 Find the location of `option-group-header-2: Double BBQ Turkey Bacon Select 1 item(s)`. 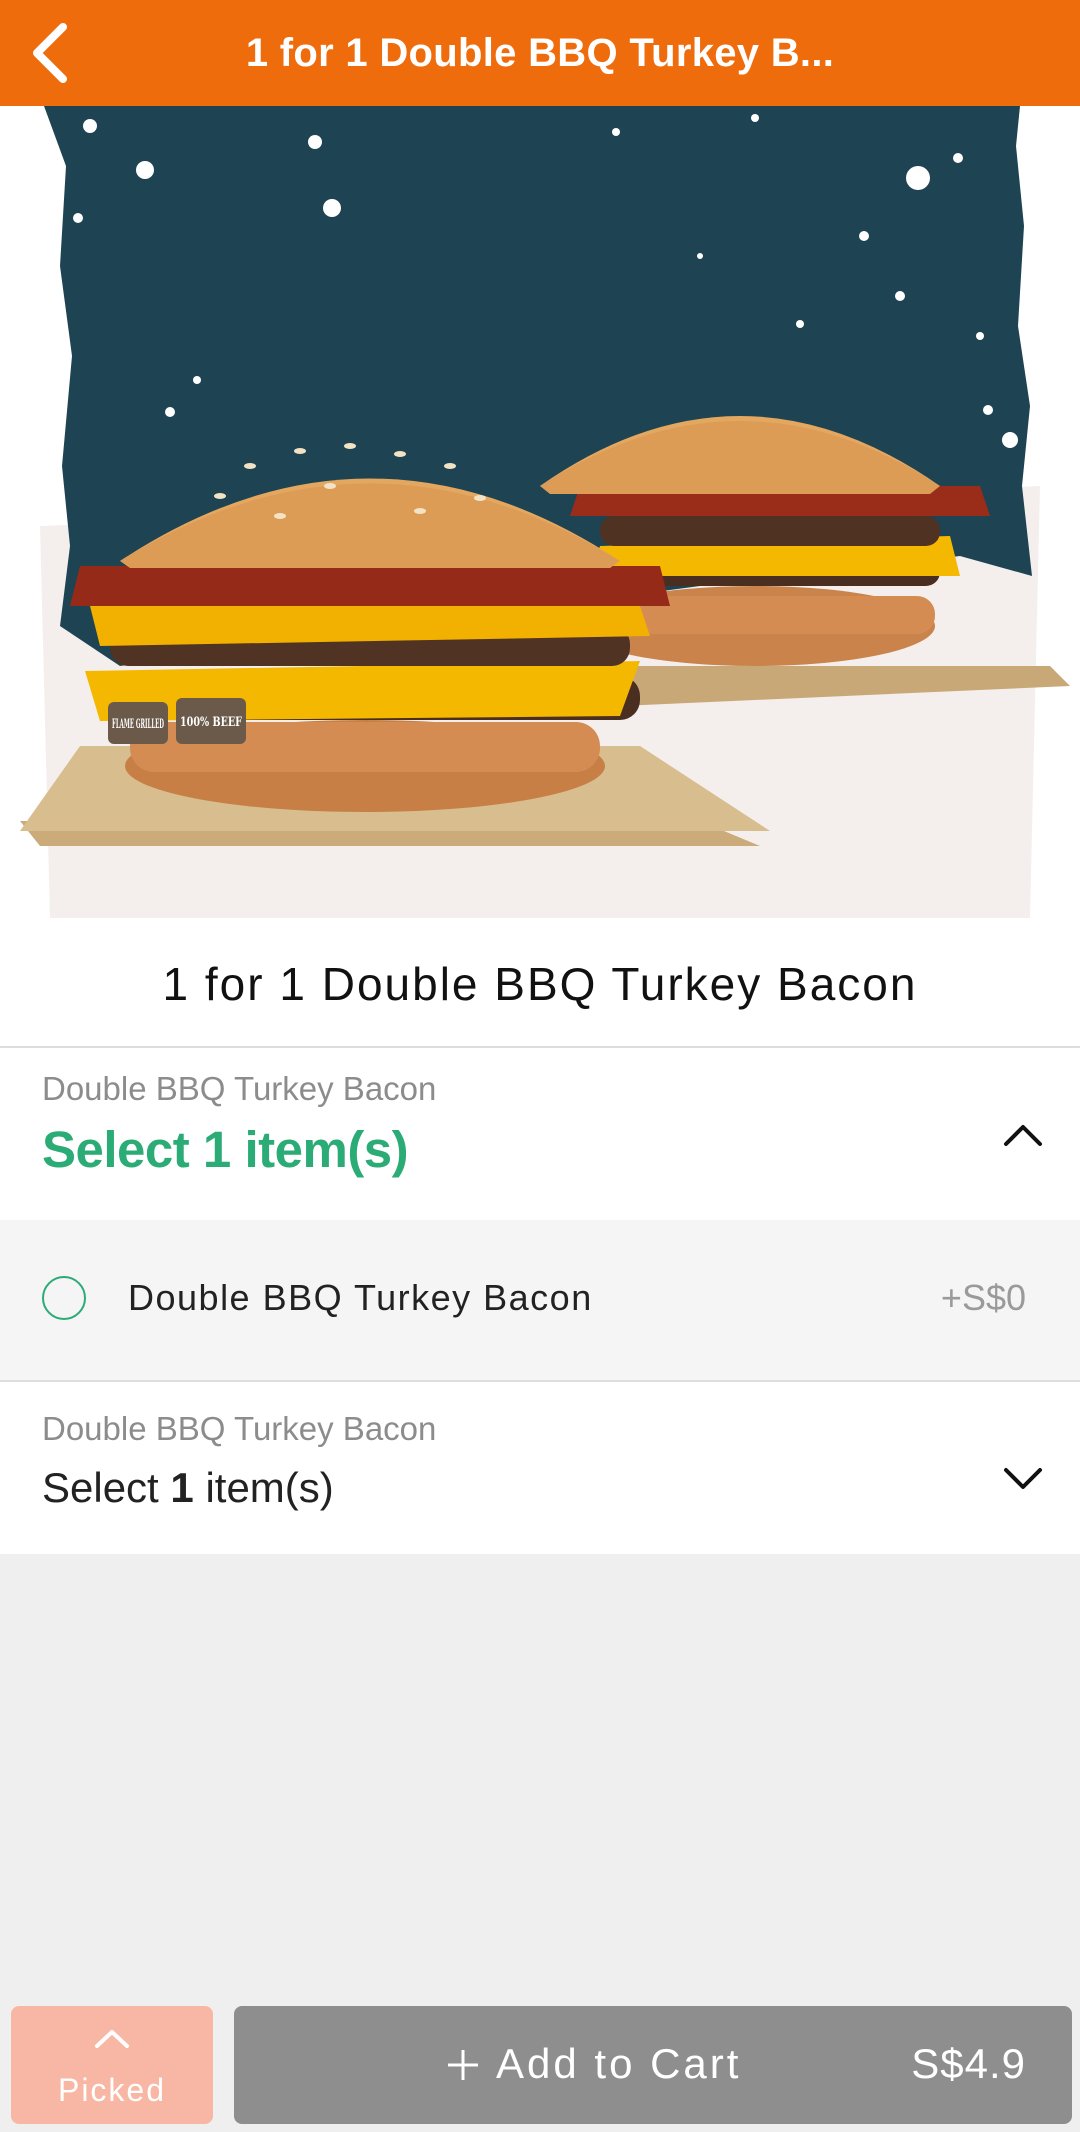

option-group-header-2: Double BBQ Turkey Bacon Select 1 item(s) is located at coordinates (540, 1468).